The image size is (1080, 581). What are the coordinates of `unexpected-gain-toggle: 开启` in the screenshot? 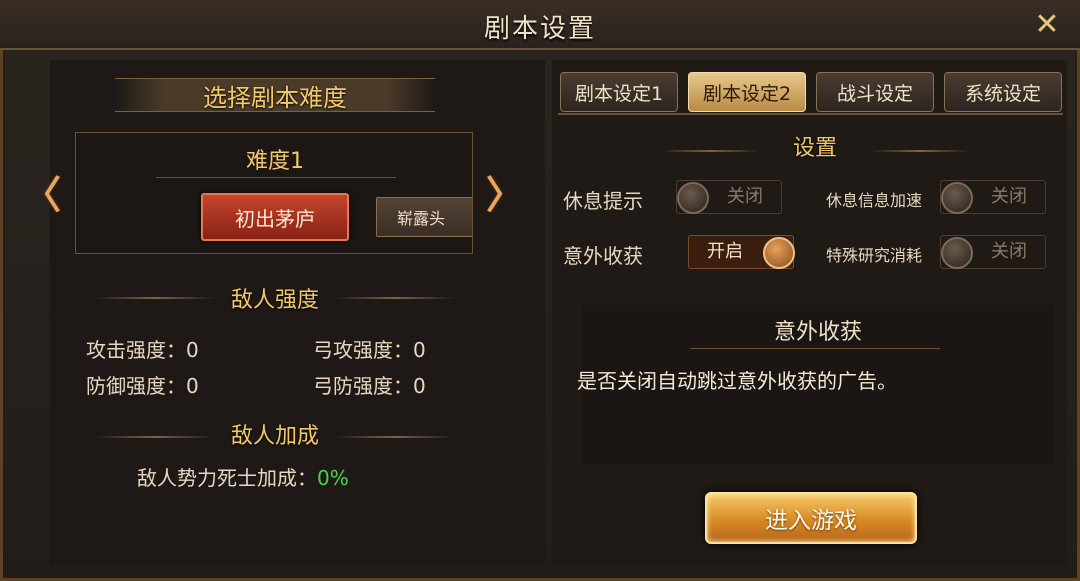 It's located at (741, 252).